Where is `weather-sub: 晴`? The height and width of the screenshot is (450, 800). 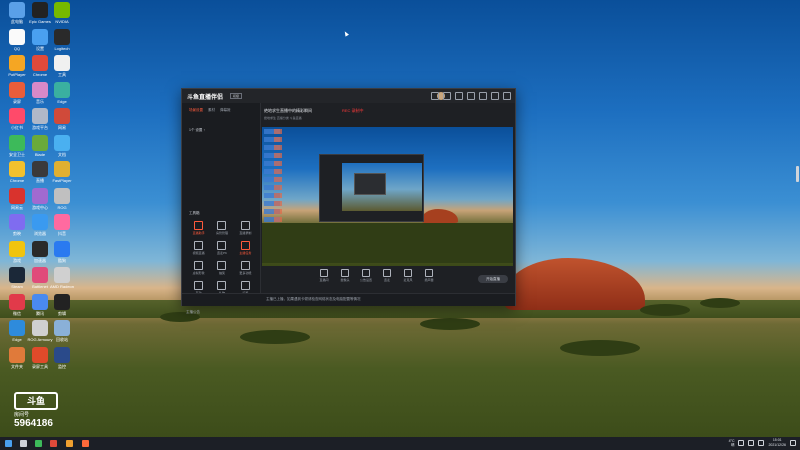
weather-sub: 晴 is located at coordinates (732, 444).